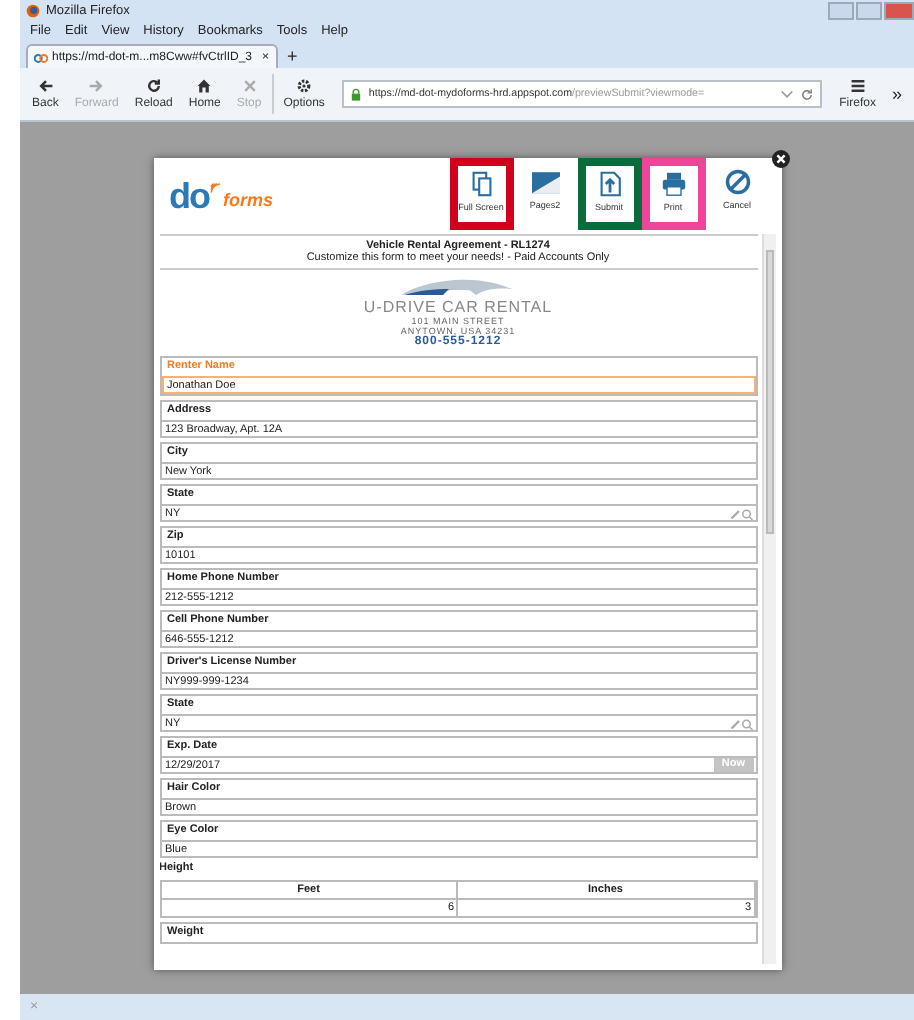  I want to click on menu-icon, so click(857, 86).